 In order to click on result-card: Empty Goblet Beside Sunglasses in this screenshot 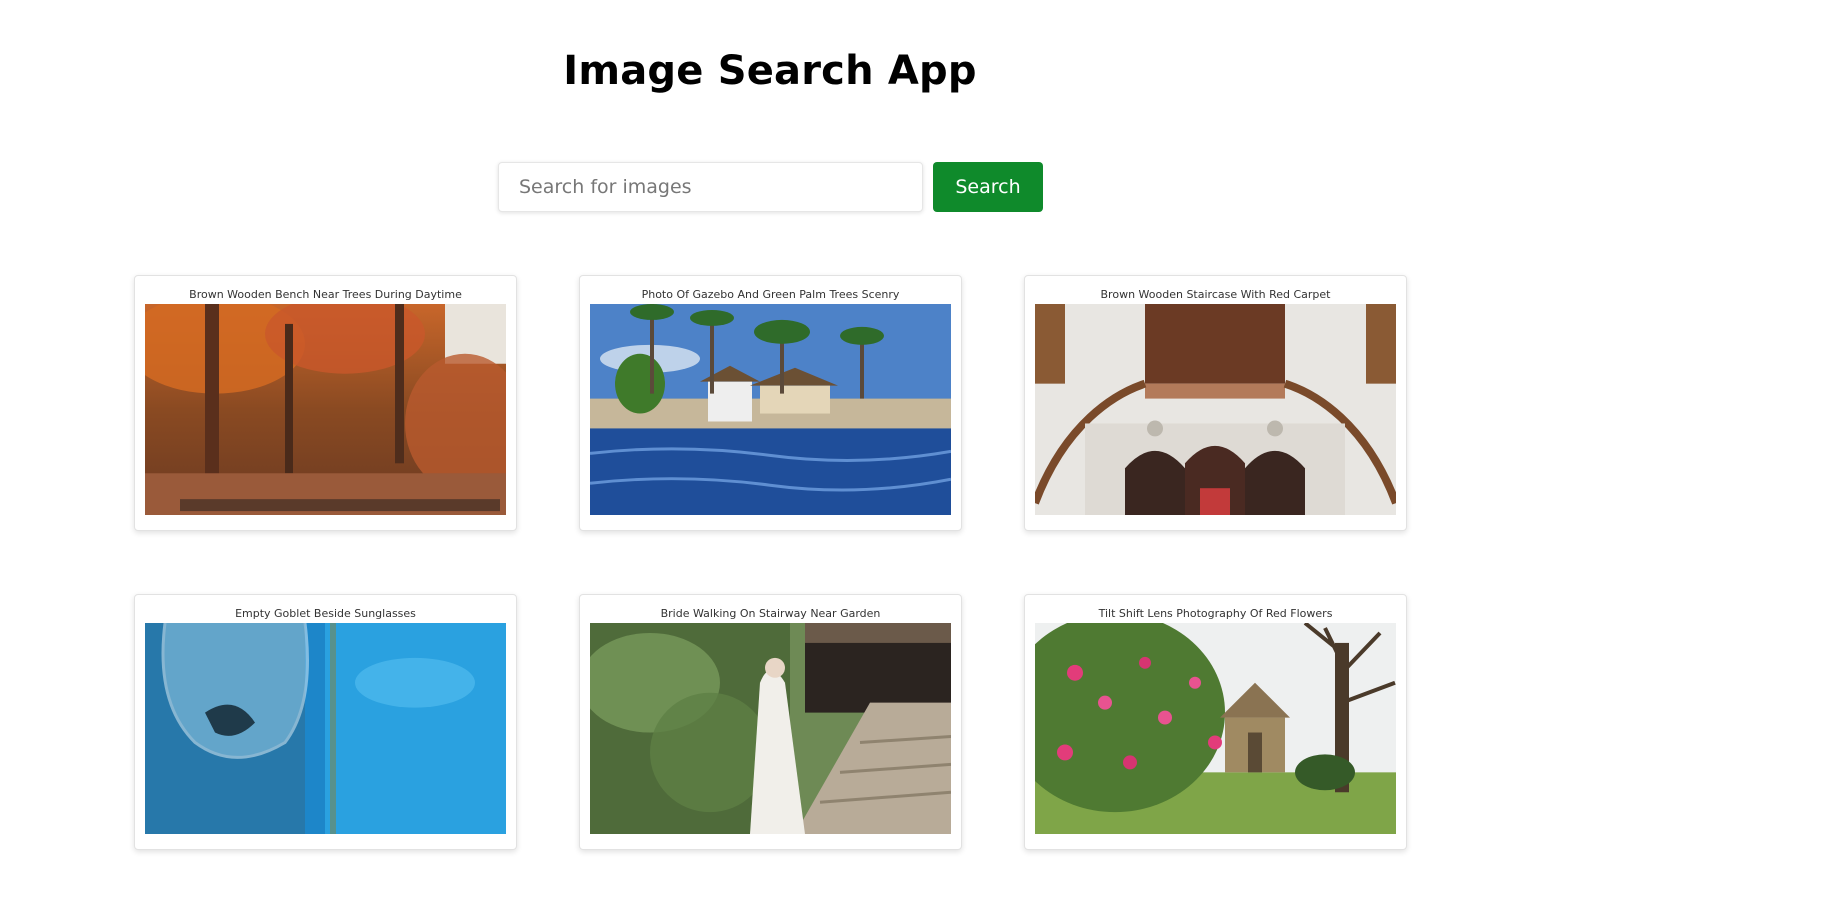, I will do `click(325, 722)`.